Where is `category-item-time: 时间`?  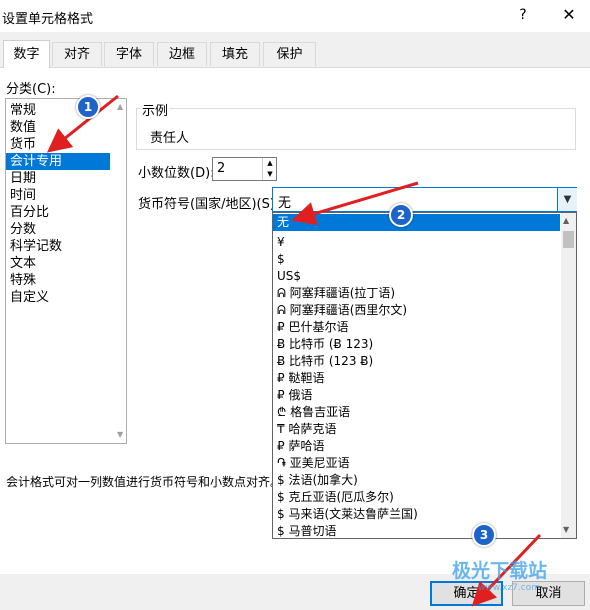 category-item-time: 时间 is located at coordinates (58, 195).